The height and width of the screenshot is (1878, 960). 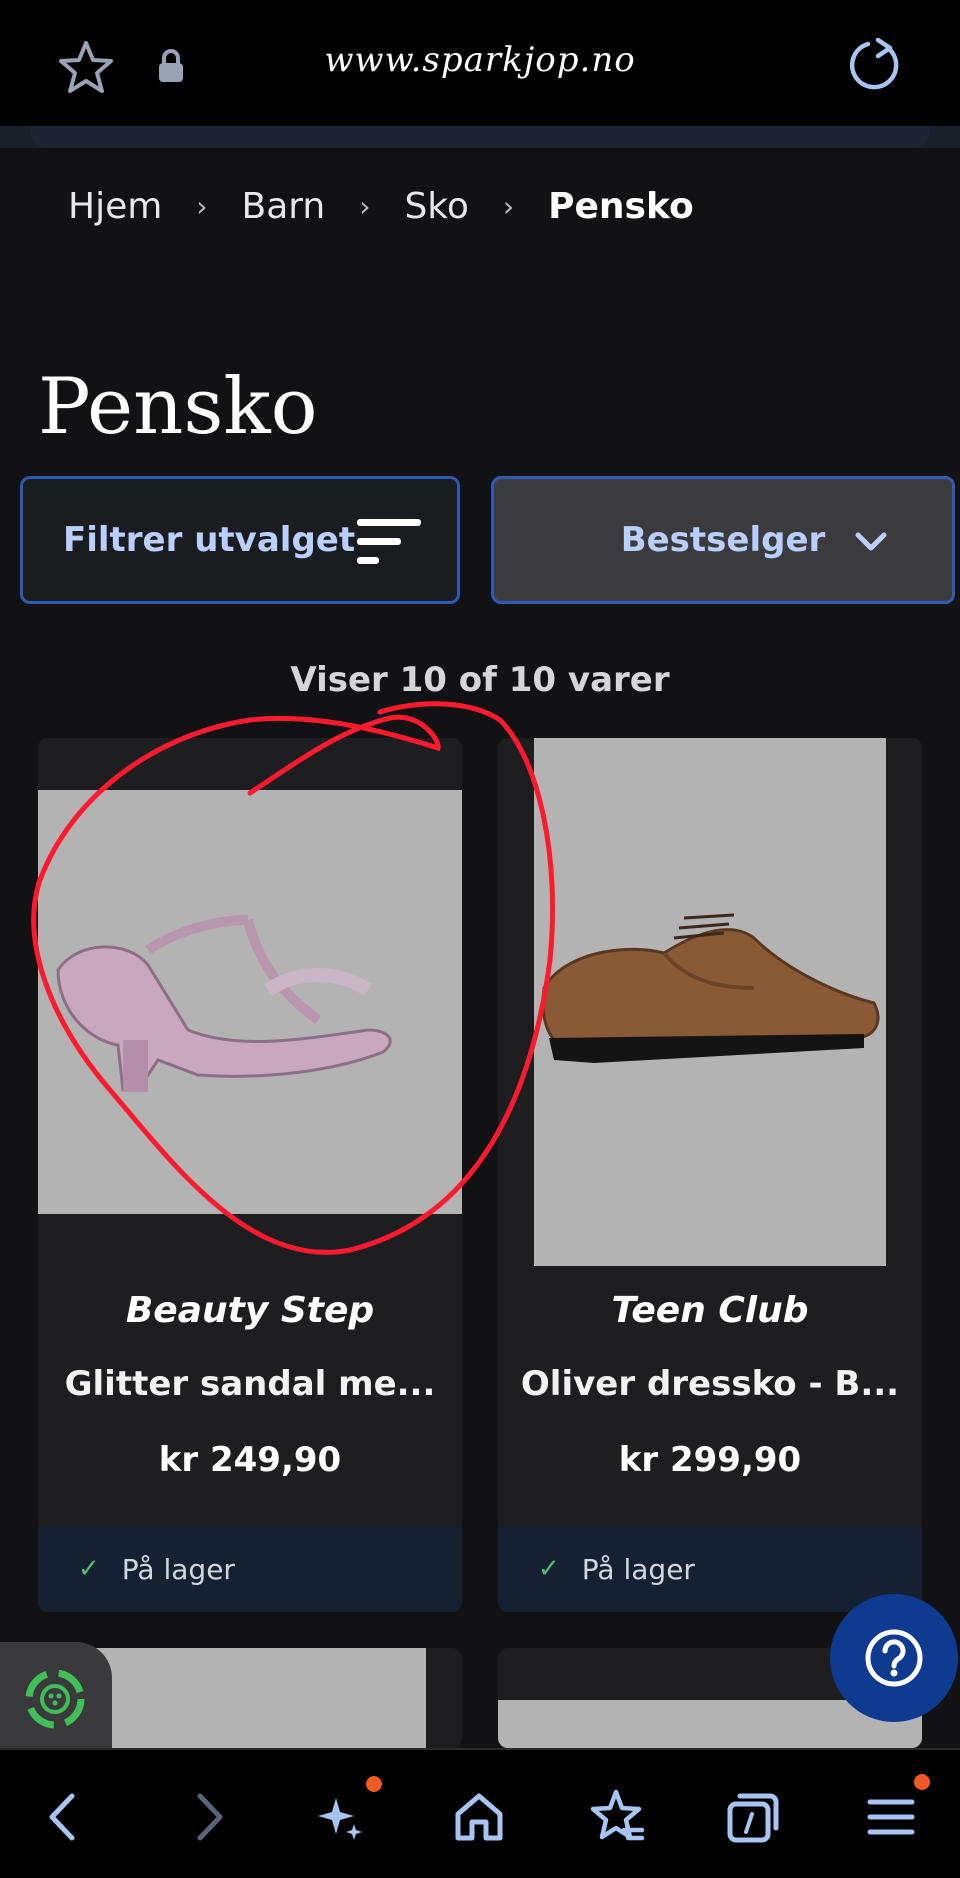 I want to click on question-icon, so click(x=894, y=1658).